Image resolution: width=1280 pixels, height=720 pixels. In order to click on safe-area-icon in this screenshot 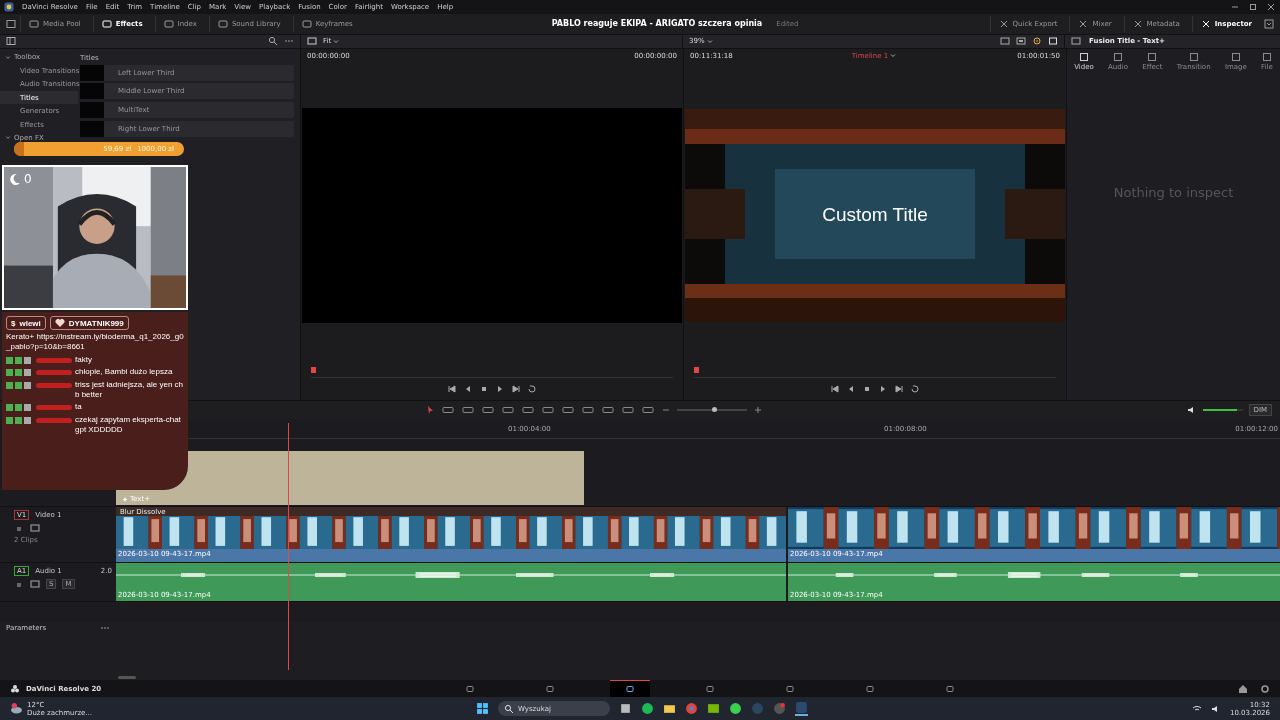, I will do `click(1021, 41)`.